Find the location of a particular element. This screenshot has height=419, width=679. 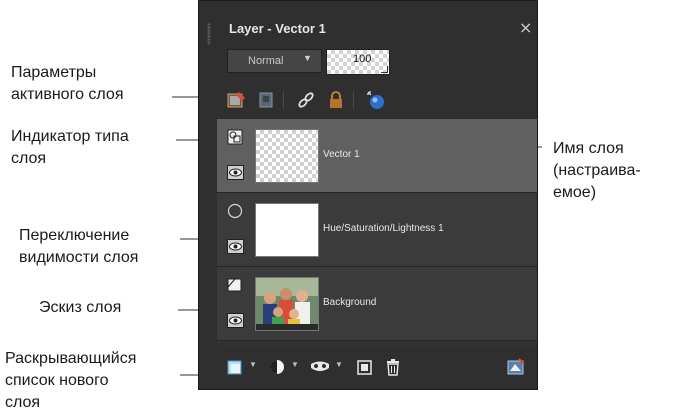

callout-active-params: Параметры активного слоя is located at coordinates (67, 83).